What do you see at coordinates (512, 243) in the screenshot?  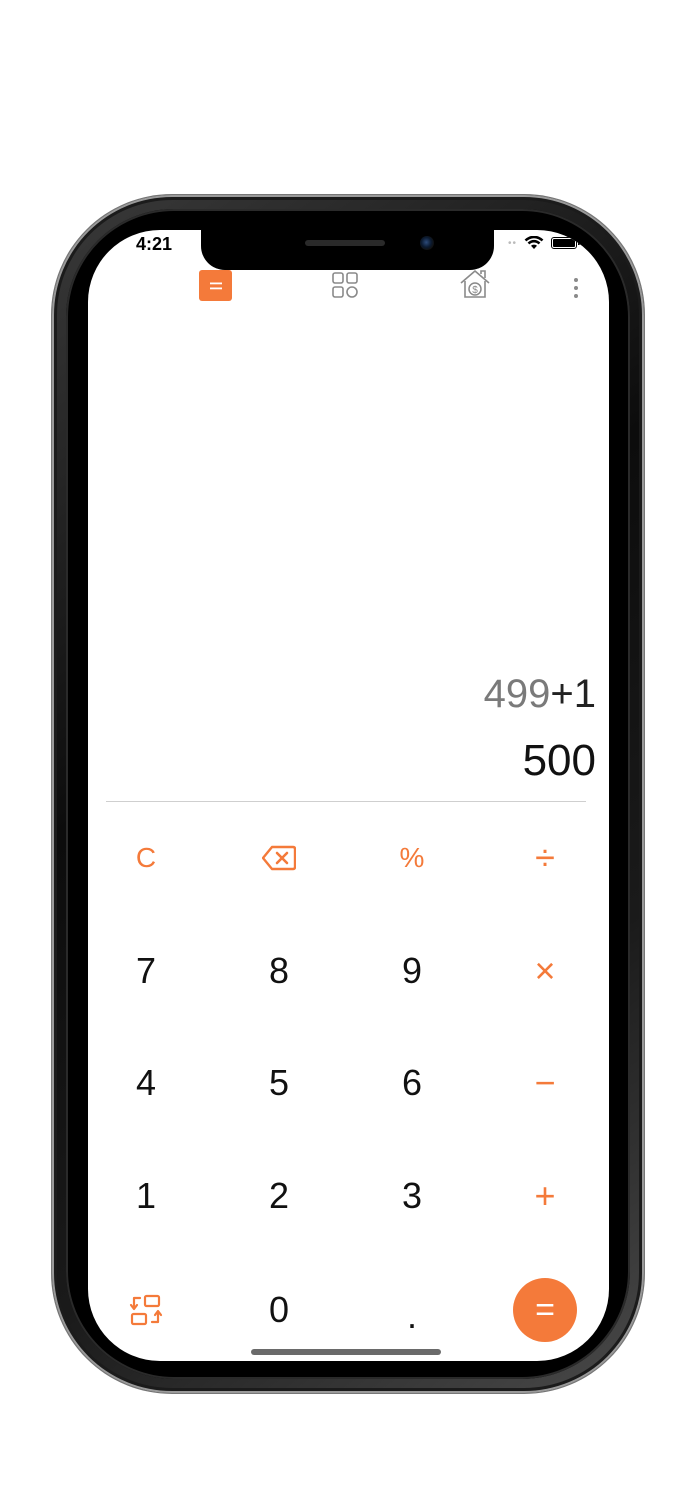 I see `signal-dots: ••` at bounding box center [512, 243].